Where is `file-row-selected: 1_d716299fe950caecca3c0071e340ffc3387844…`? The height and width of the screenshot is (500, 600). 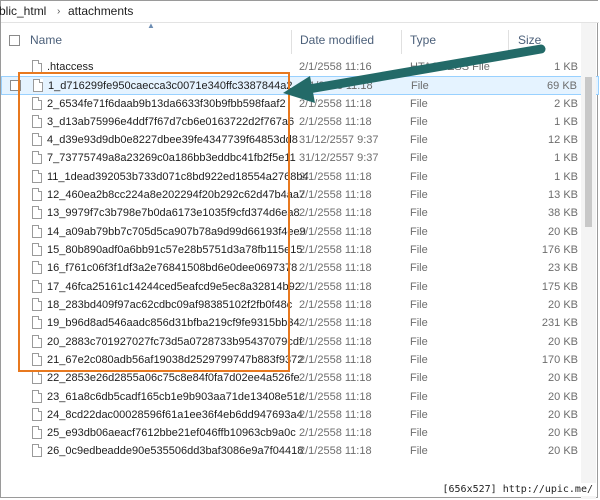
file-row-selected: 1_d716299fe950caecca3c0071e340ffc3387844… is located at coordinates (300, 85).